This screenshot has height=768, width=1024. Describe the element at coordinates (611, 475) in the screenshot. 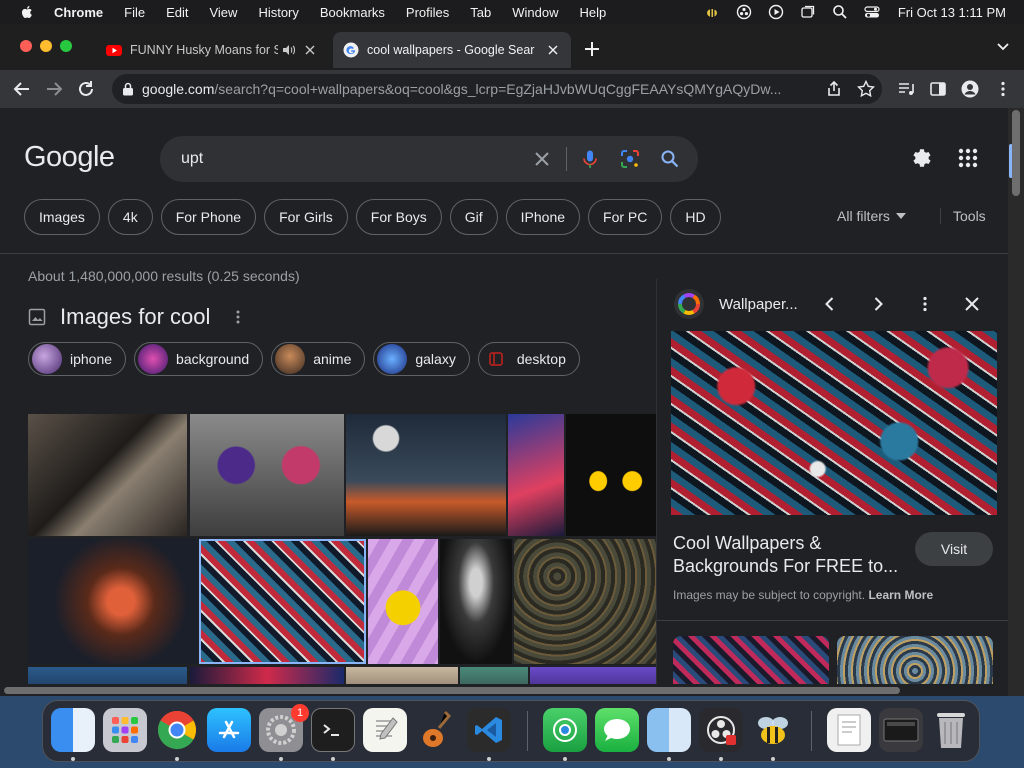

I see `image-result-black-cat-eyes` at that location.